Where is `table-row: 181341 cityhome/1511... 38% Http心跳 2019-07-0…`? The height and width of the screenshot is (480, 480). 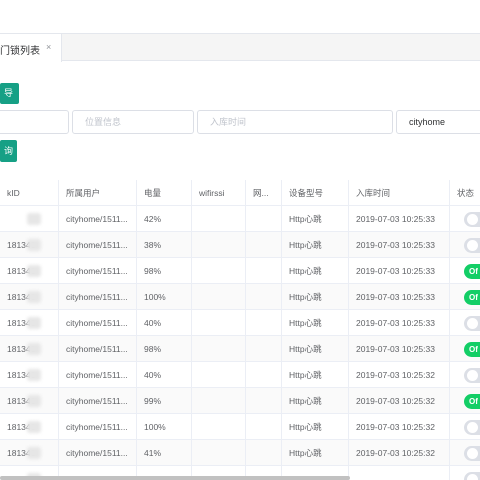
table-row: 181341 cityhome/1511... 38% Http心跳 2019-07-0… is located at coordinates (240, 245).